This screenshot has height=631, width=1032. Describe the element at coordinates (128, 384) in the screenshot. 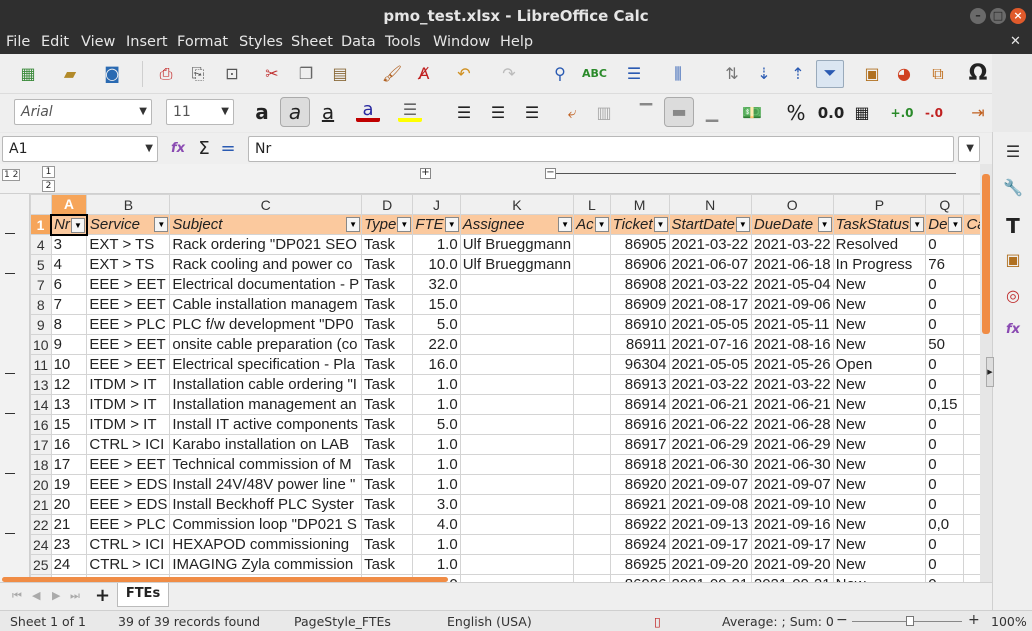

I see `cell-service: ITDM > IT` at that location.